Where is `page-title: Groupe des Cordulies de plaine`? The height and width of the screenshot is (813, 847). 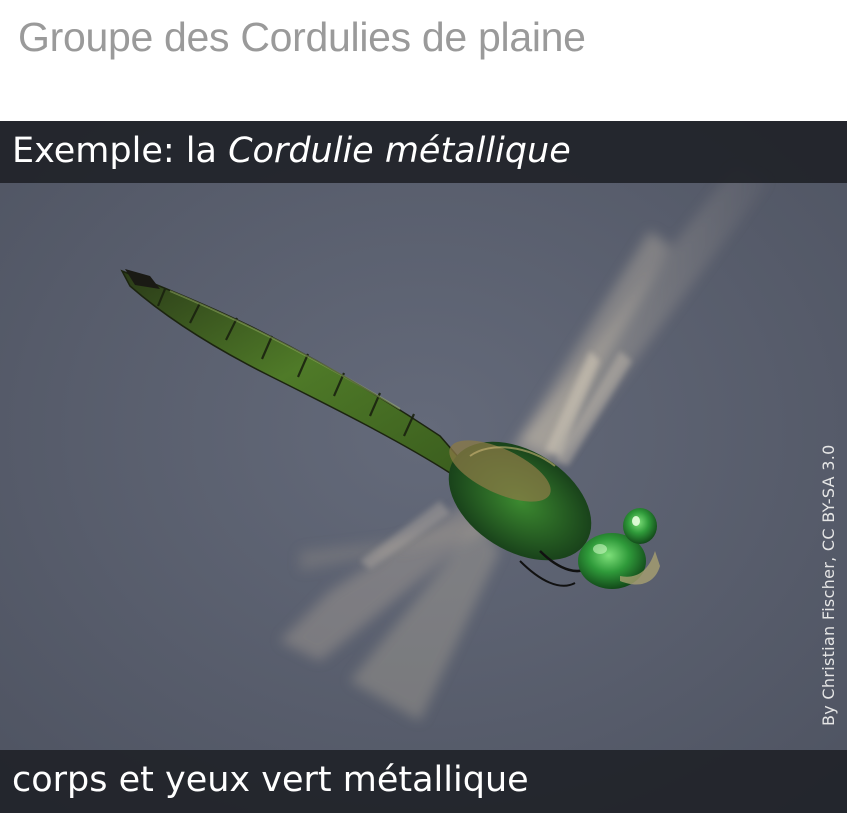
page-title: Groupe des Cordulies de plaine is located at coordinates (302, 37).